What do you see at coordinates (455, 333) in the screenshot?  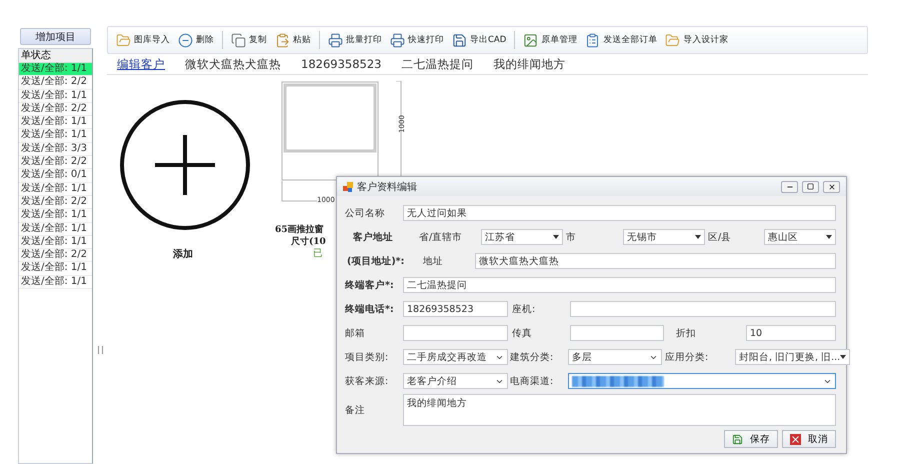 I see `email-field` at bounding box center [455, 333].